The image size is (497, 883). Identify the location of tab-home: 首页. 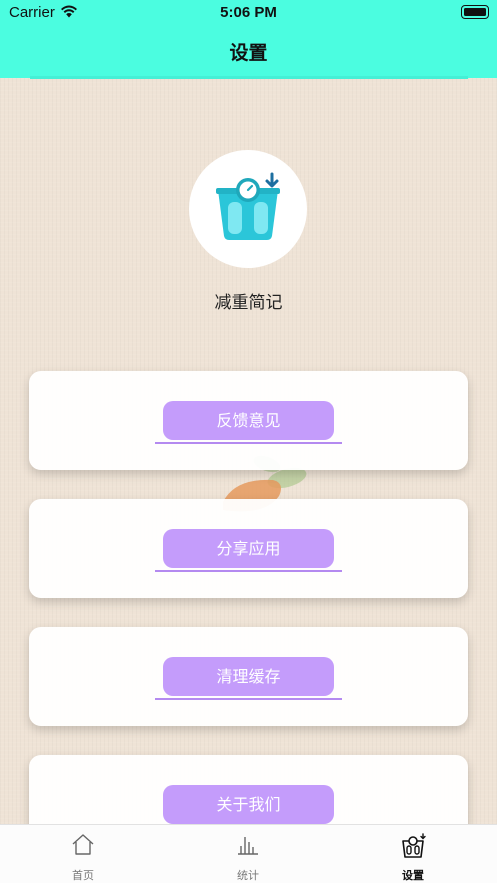
(83, 854).